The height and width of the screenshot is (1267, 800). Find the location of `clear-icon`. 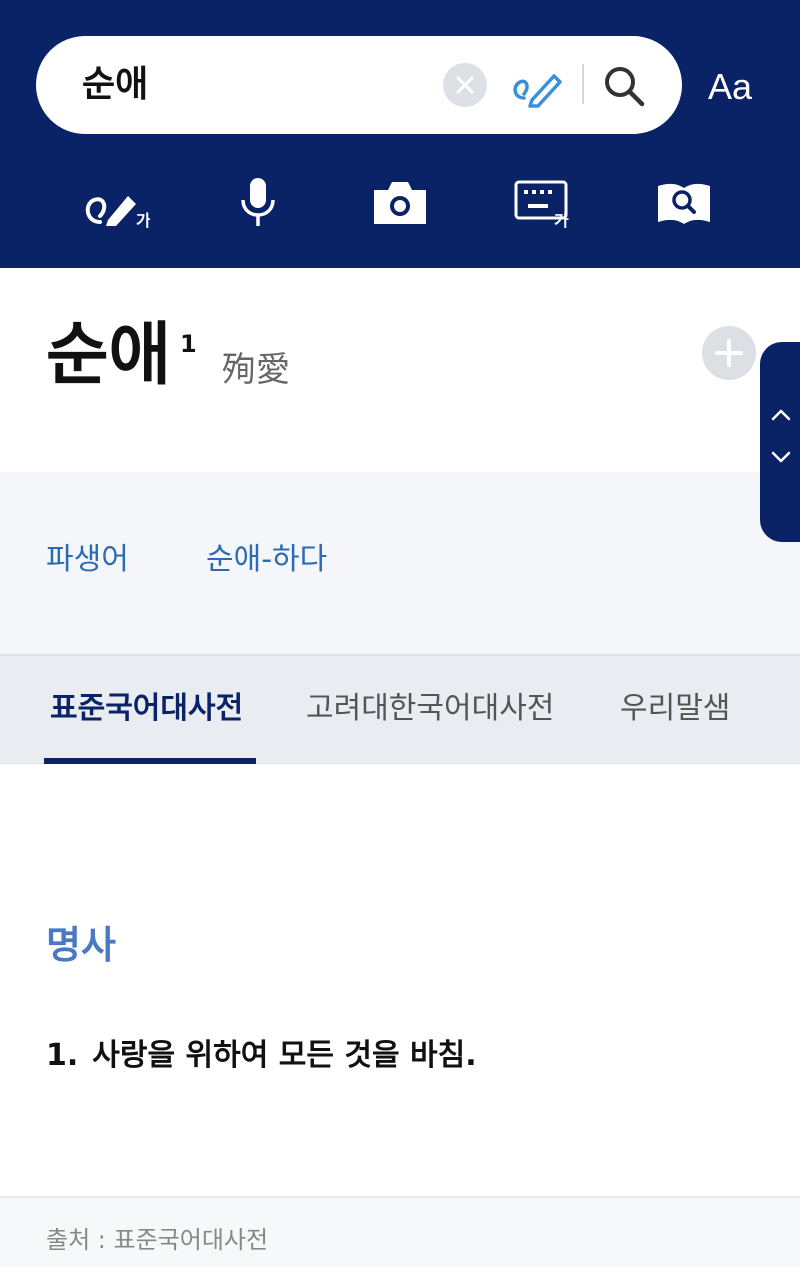

clear-icon is located at coordinates (465, 85).